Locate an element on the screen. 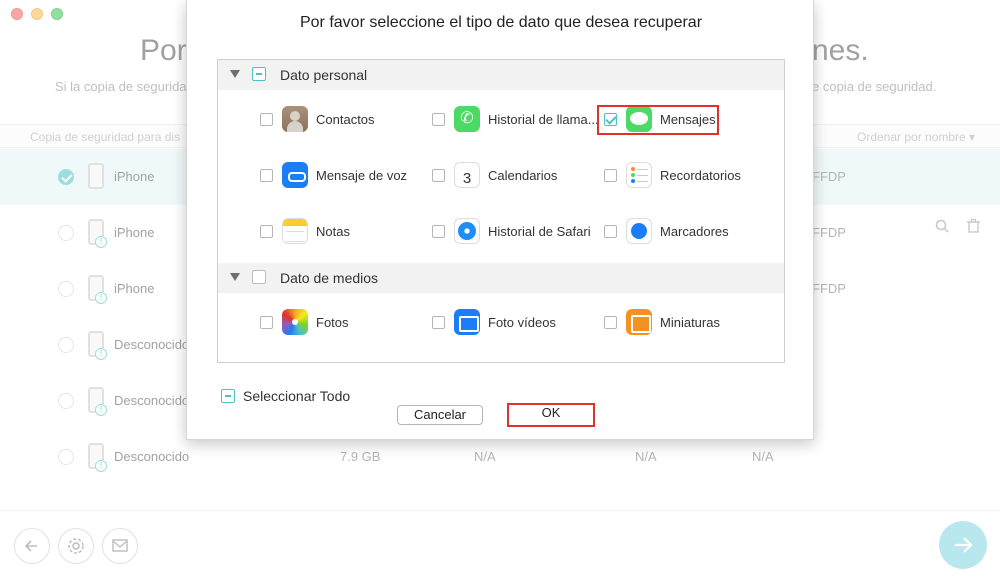 The height and width of the screenshot is (581, 1000). item-label: Fotos is located at coordinates (332, 322).